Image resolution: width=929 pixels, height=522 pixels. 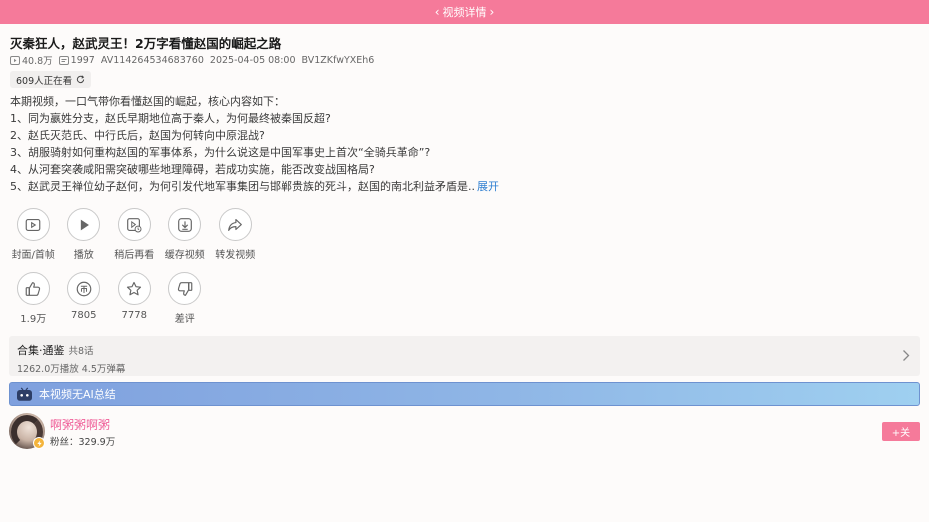 What do you see at coordinates (80, 424) in the screenshot?
I see `uploader-name: 啊粥粥啊粥` at bounding box center [80, 424].